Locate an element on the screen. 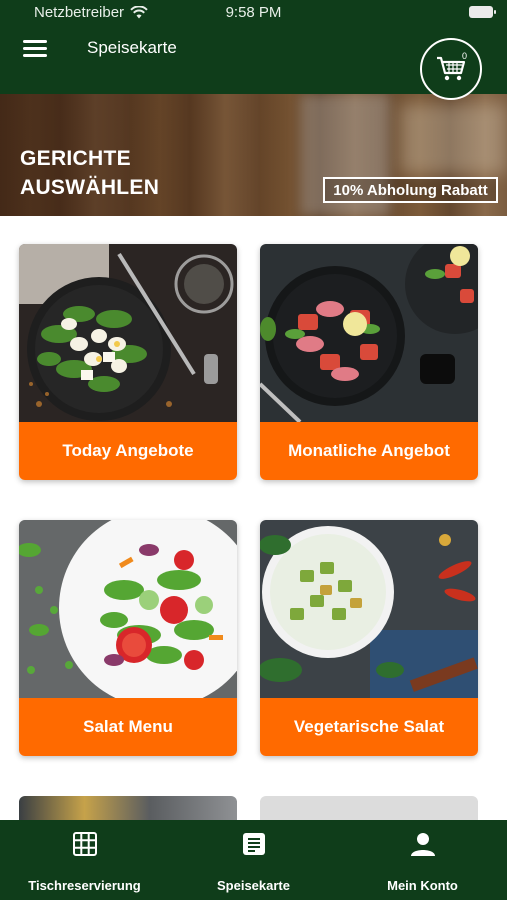  nav-speisekarte: Speisekarte is located at coordinates (253, 860).